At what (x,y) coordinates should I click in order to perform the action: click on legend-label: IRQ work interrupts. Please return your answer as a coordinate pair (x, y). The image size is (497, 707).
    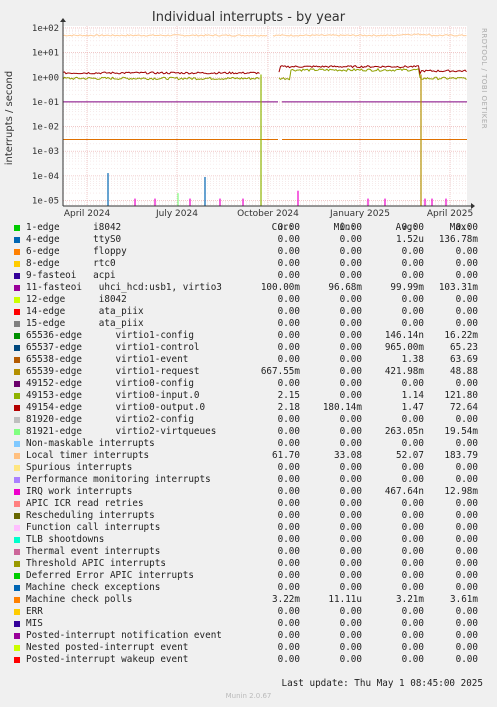
    Looking at the image, I should click on (79, 491).